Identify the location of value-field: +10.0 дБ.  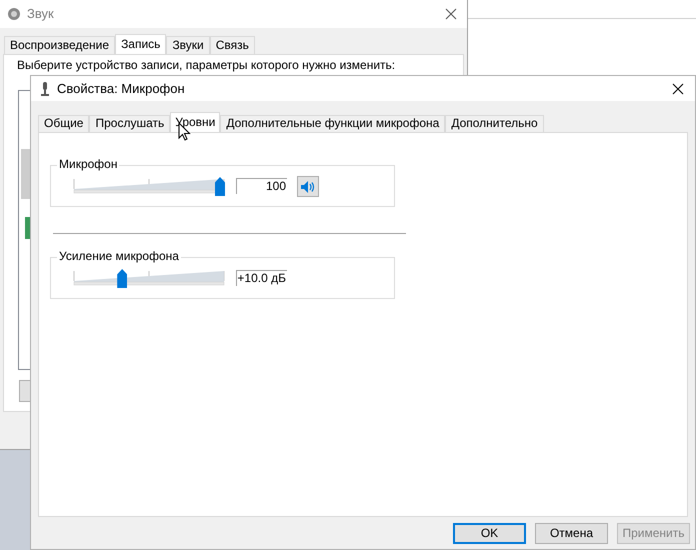
(261, 278).